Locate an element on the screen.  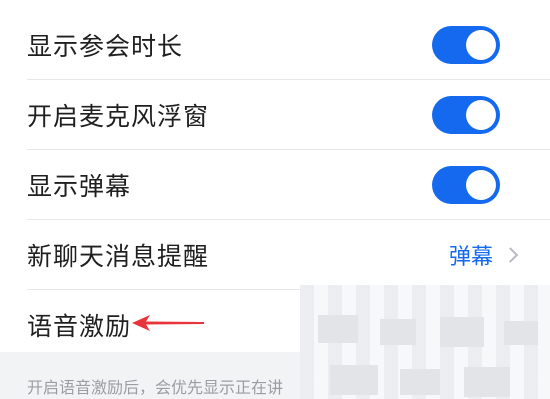
barrage-toggle is located at coordinates (466, 185).